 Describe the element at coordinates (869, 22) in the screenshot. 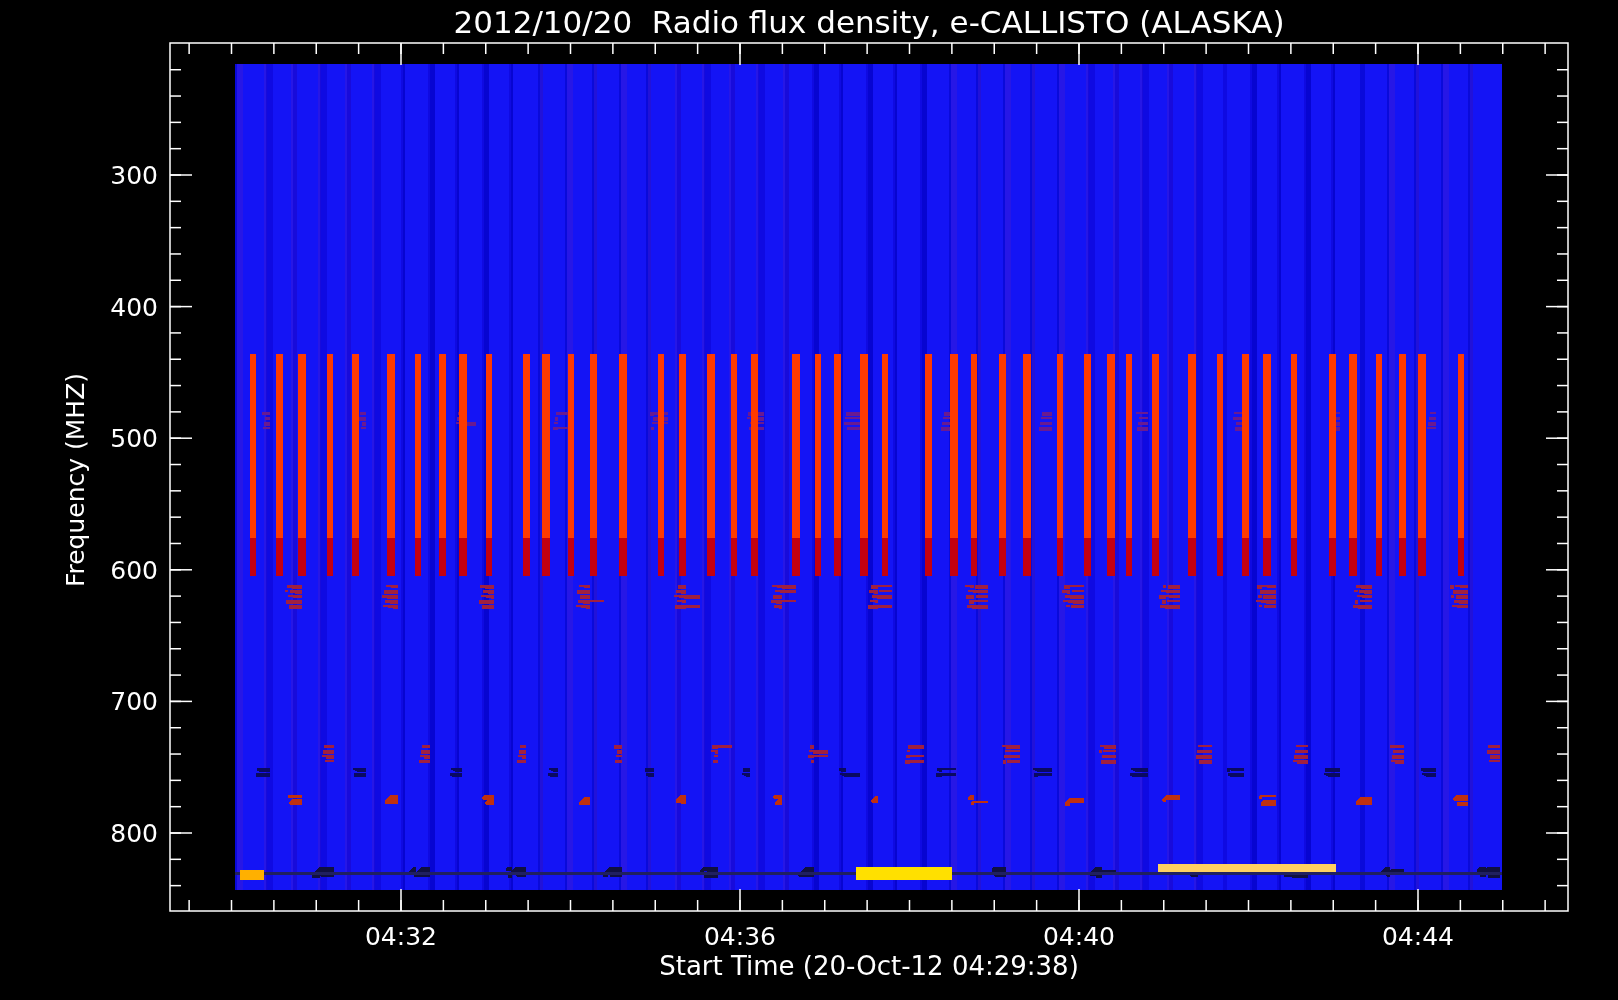

I see `chart-title: 2012/10/20 Radio flux density, e-CALLISTO (ALASKA)` at that location.